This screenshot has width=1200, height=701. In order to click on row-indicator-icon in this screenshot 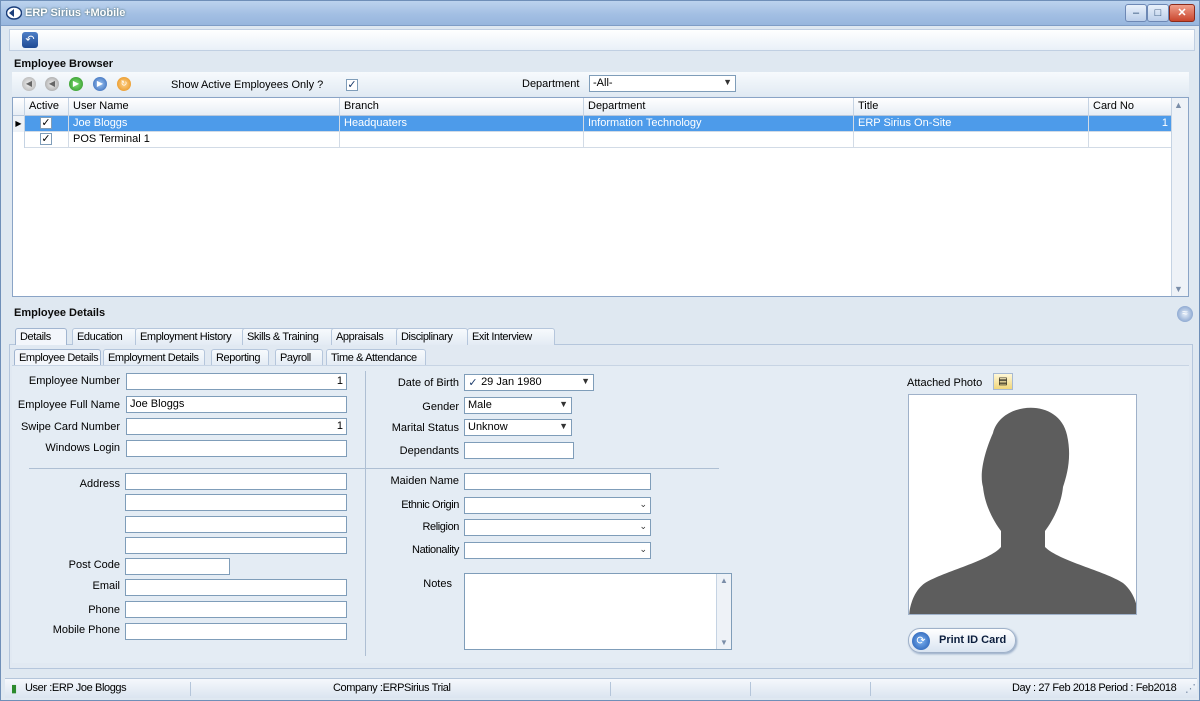, I will do `click(19, 140)`.